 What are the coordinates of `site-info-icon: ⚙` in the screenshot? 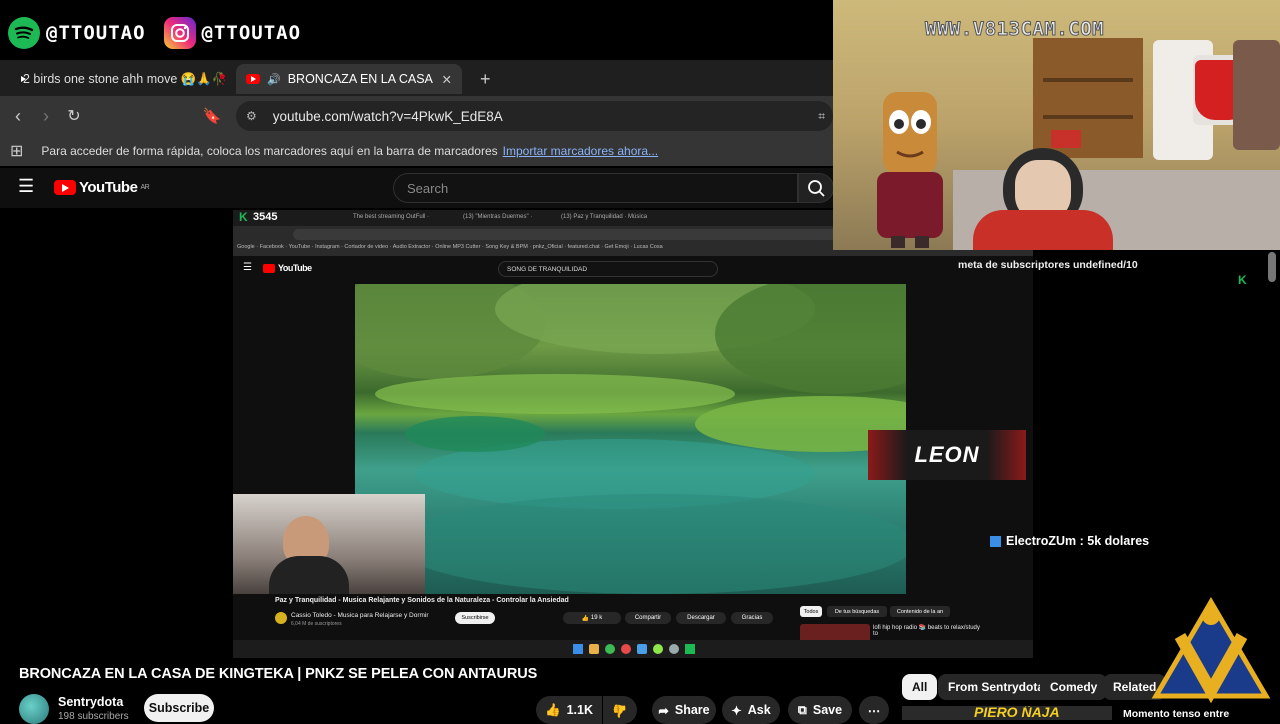 It's located at (251, 116).